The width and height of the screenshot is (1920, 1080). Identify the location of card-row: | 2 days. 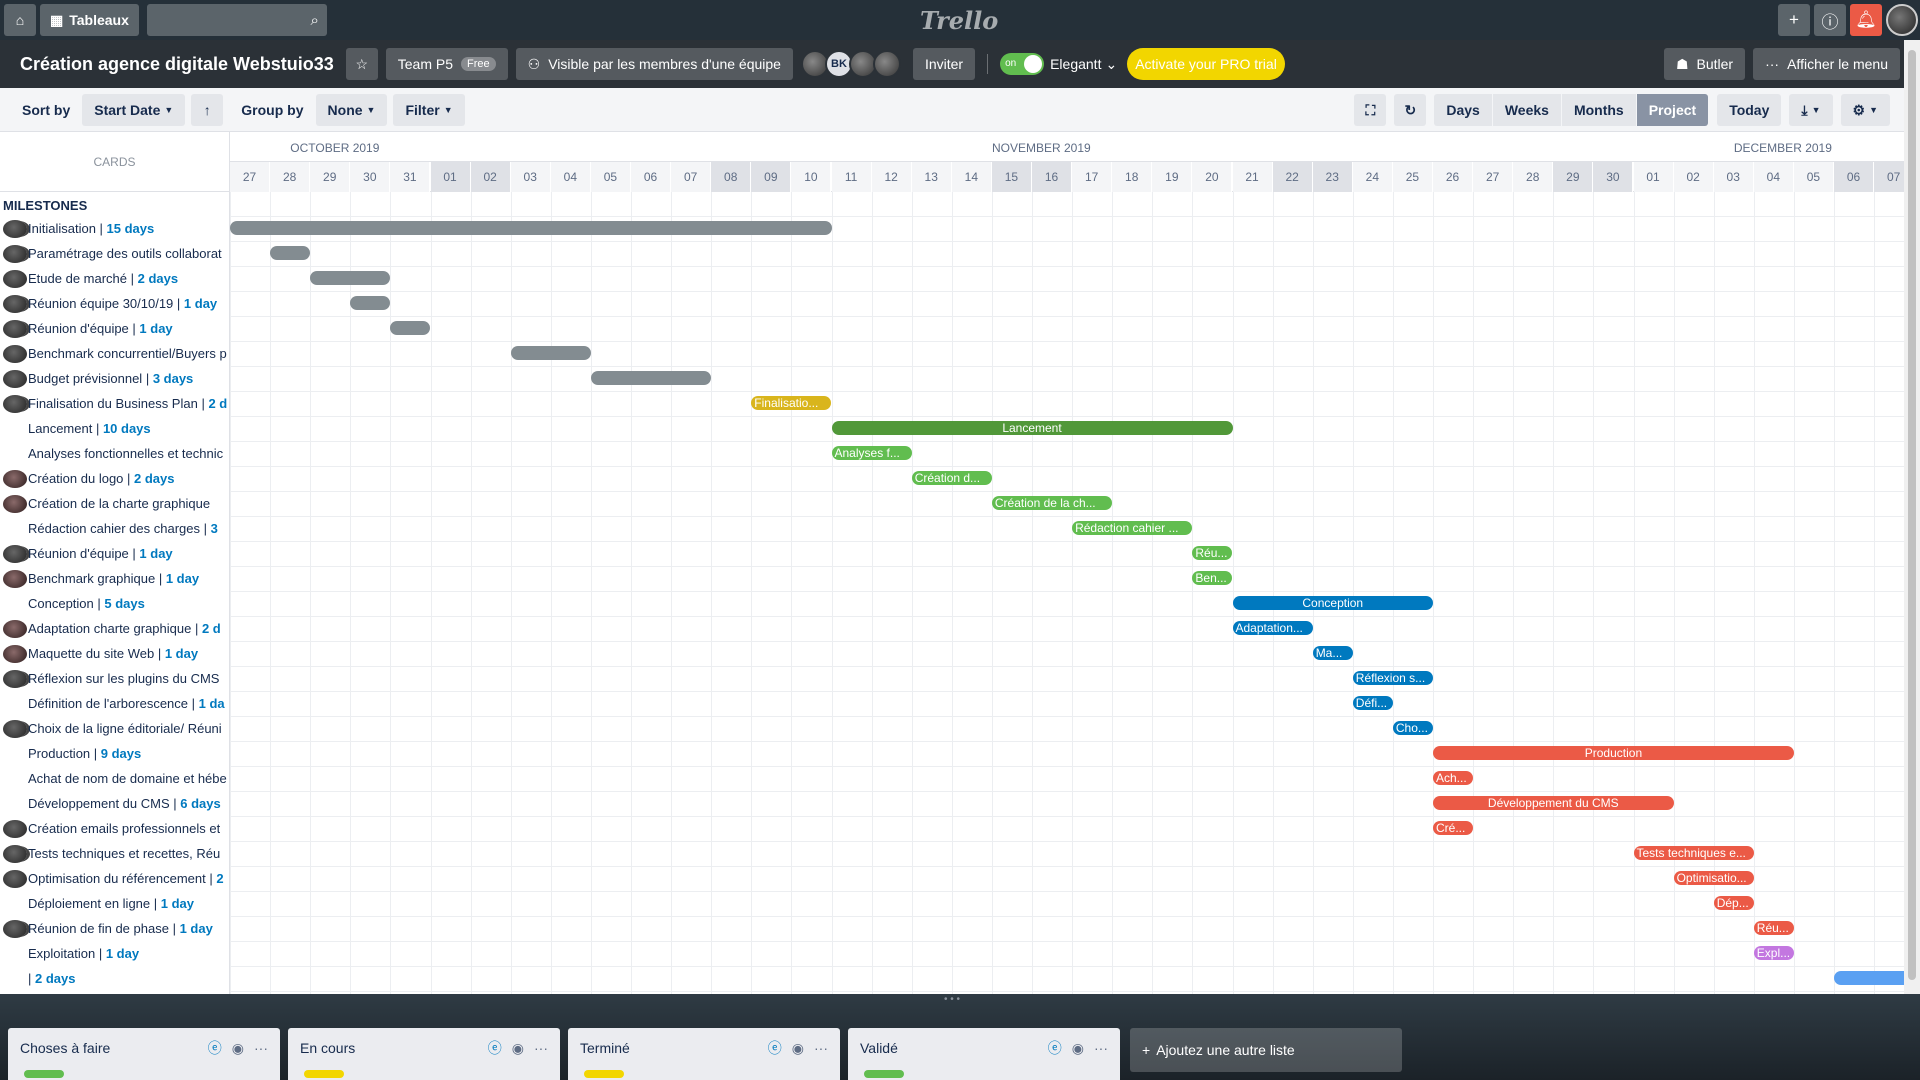
(114, 978).